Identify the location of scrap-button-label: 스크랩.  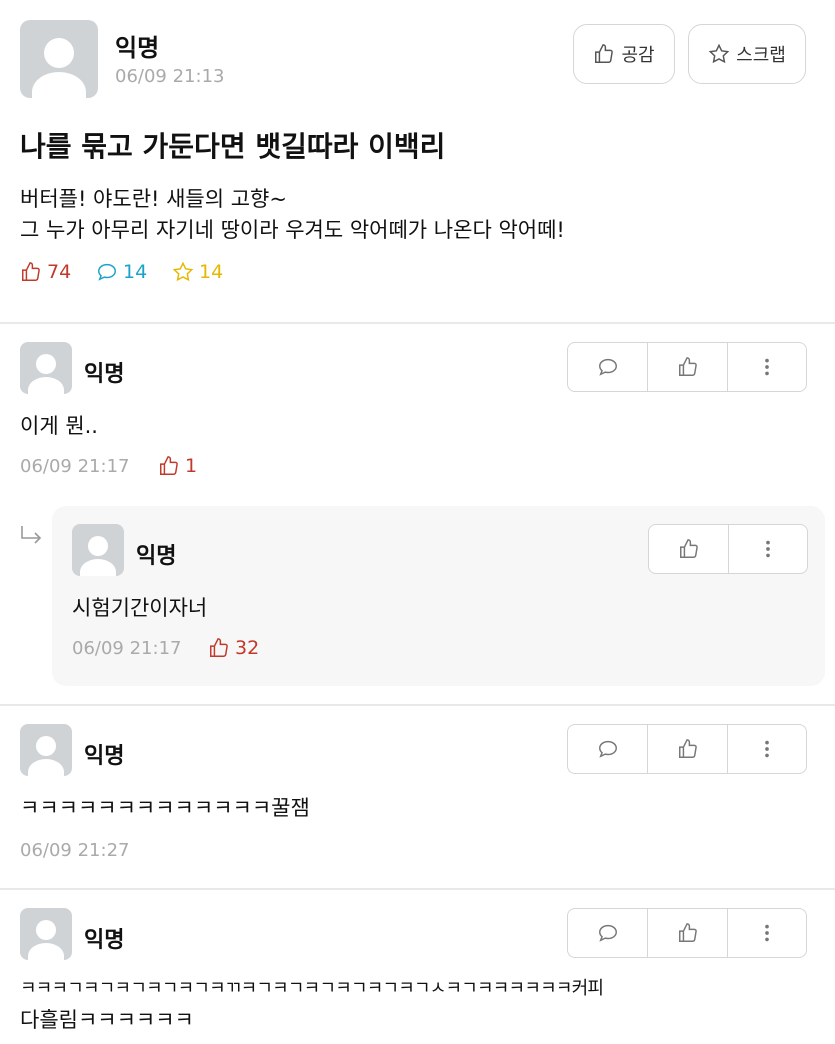
(761, 55).